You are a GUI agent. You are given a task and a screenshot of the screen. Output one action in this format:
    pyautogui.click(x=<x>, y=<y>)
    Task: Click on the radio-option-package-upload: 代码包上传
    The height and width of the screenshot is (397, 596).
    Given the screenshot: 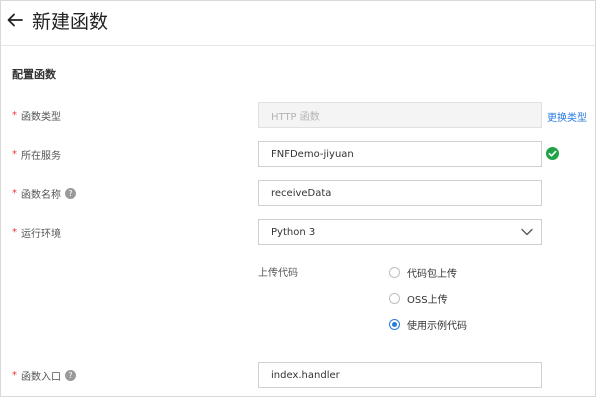 What is the action you would take?
    pyautogui.click(x=423, y=272)
    